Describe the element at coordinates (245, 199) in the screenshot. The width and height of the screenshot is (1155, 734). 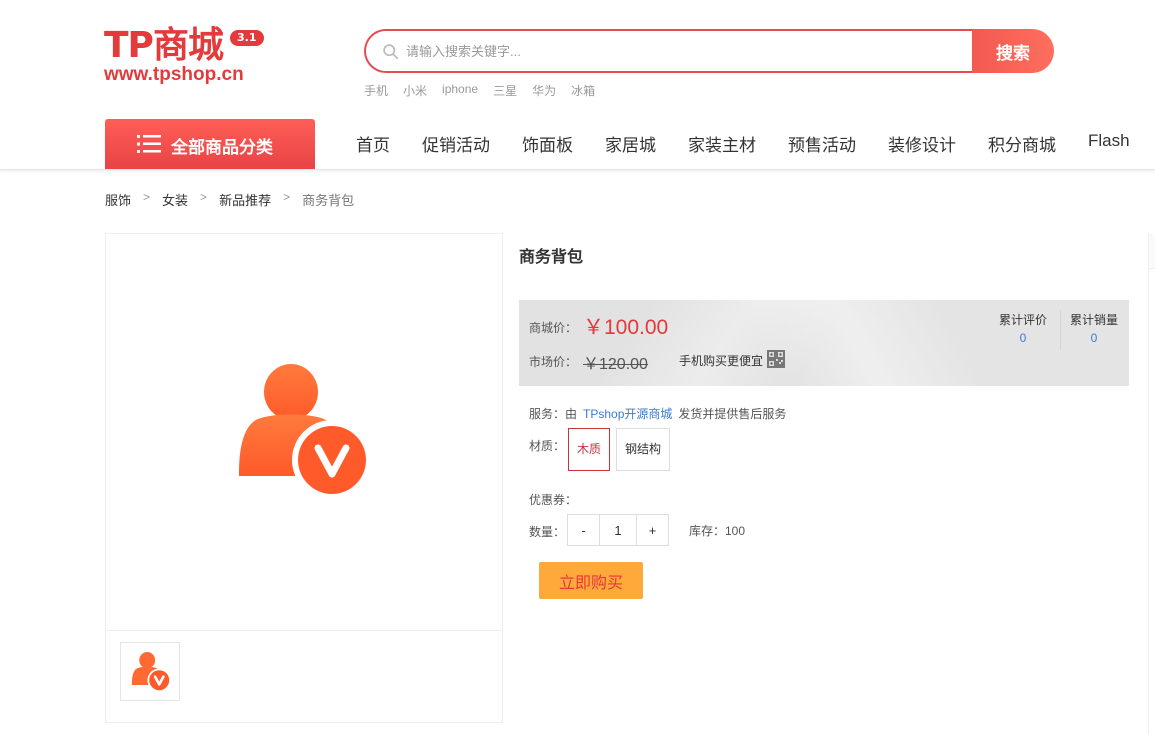
I see `breadcrumb-item: 新品推荐` at that location.